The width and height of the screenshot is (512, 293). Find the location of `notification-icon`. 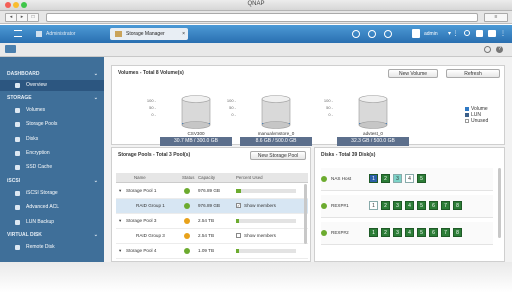

notification-icon is located at coordinates (372, 34).